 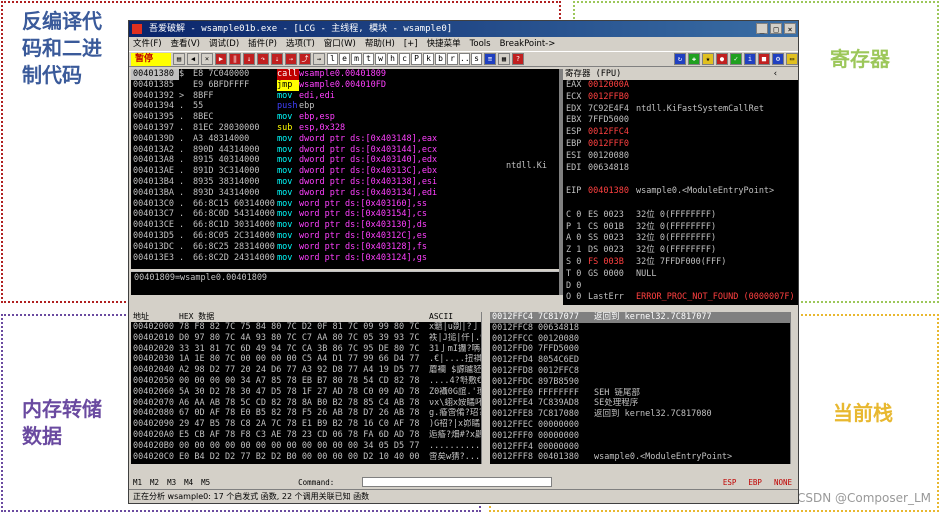 I want to click on window-letter-button: t, so click(x=368, y=59).